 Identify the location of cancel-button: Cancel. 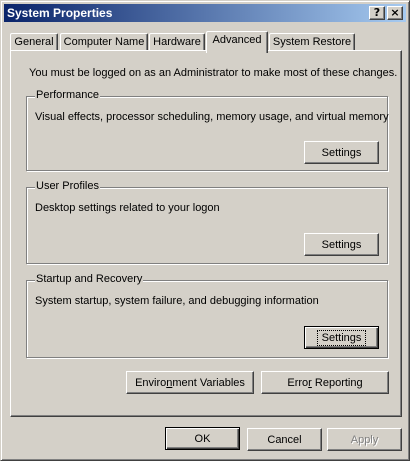
(284, 439).